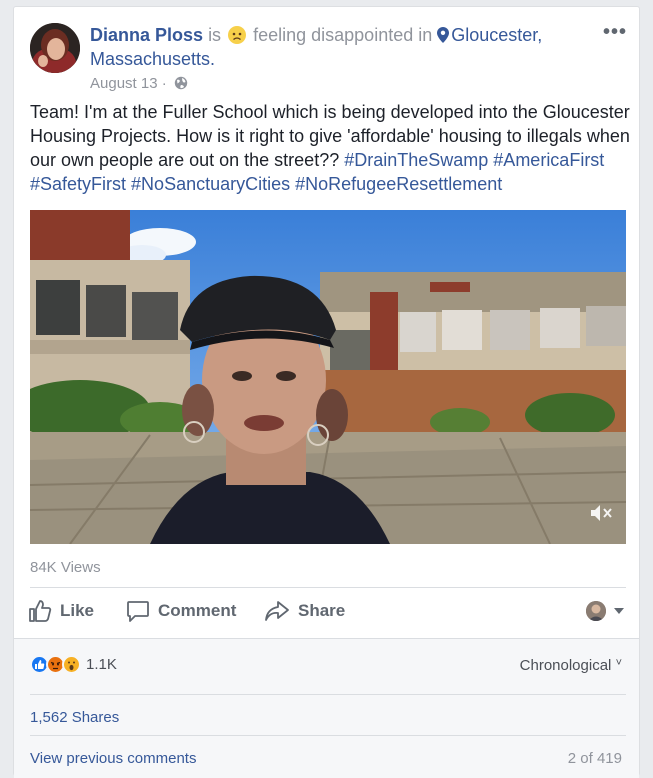  Describe the element at coordinates (328, 587) in the screenshot. I see `action-divider-top` at that location.